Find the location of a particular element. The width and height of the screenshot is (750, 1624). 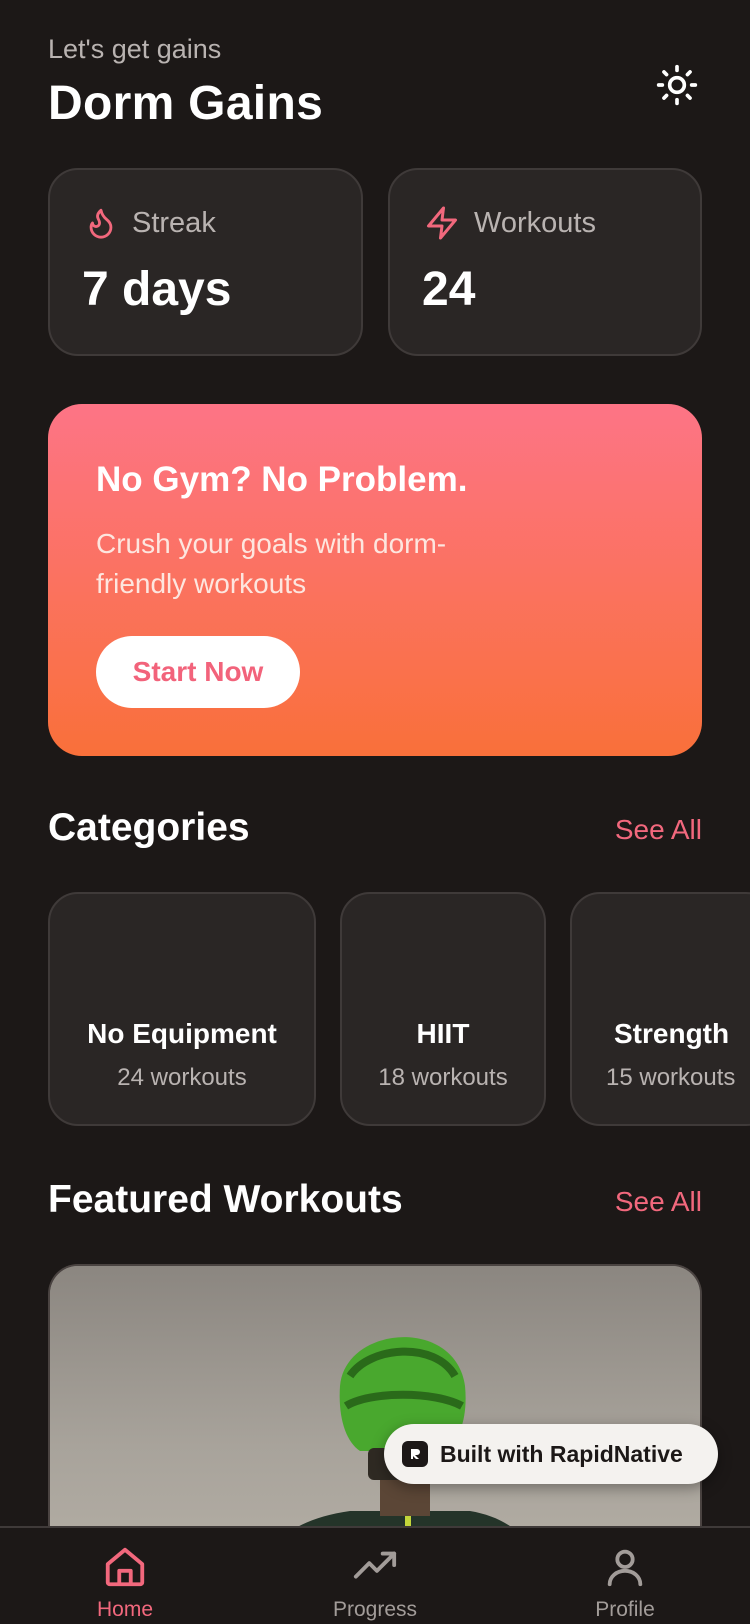

tab-profile: Profile is located at coordinates (625, 1576).